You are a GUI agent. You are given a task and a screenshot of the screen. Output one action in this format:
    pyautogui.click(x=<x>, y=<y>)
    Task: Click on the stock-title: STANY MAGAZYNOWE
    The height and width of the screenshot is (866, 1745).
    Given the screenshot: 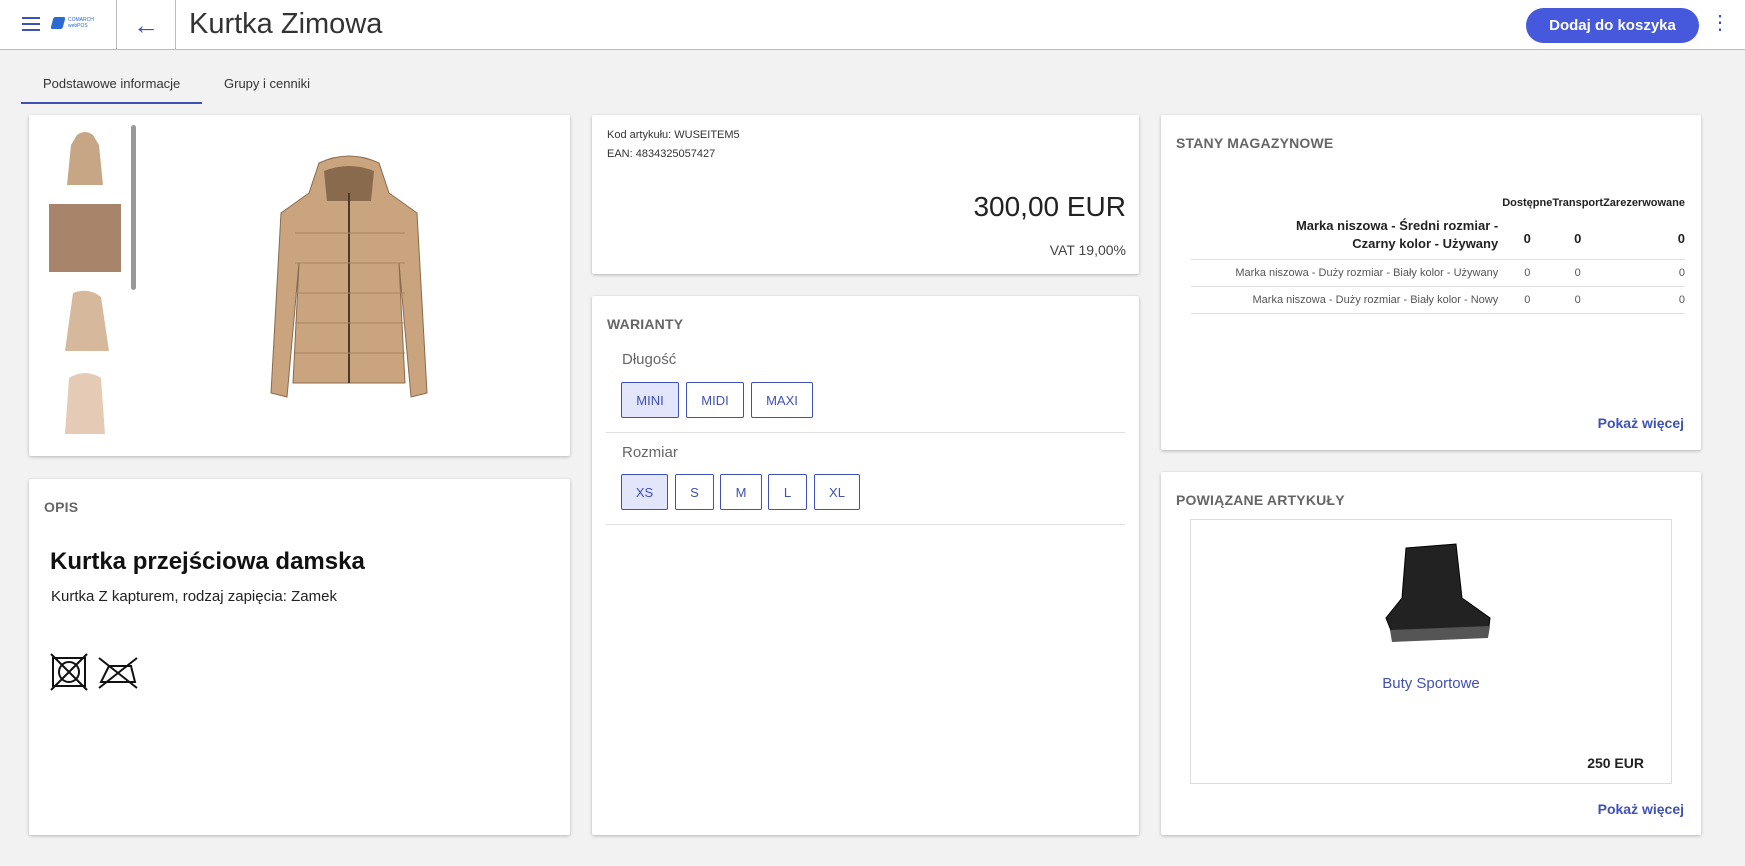 What is the action you would take?
    pyautogui.click(x=1255, y=143)
    